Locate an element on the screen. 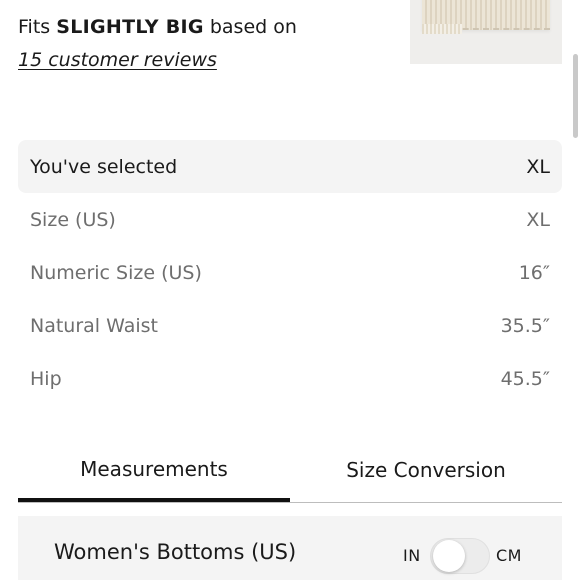 Image resolution: width=580 pixels, height=580 pixels. customer-reviews-link: 15 customer reviews is located at coordinates (117, 60).